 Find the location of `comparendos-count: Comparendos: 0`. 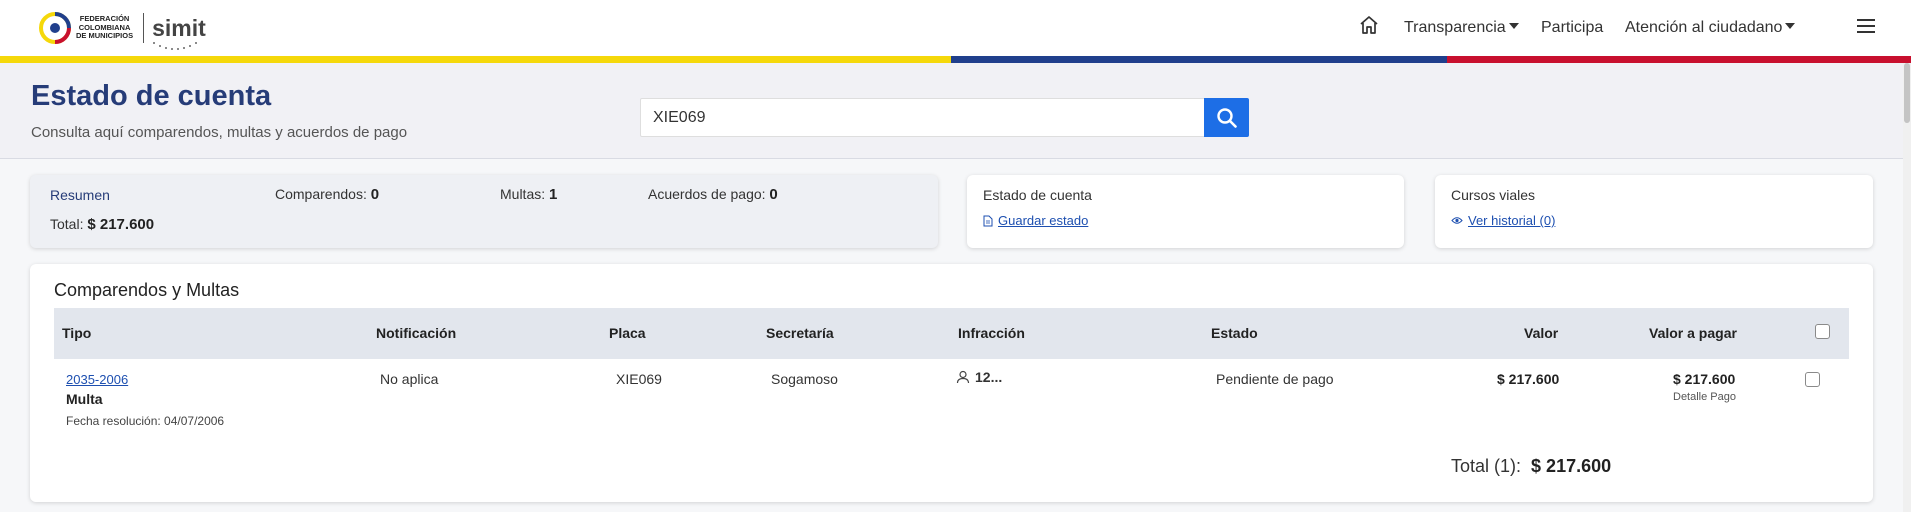

comparendos-count: Comparendos: 0 is located at coordinates (327, 194).